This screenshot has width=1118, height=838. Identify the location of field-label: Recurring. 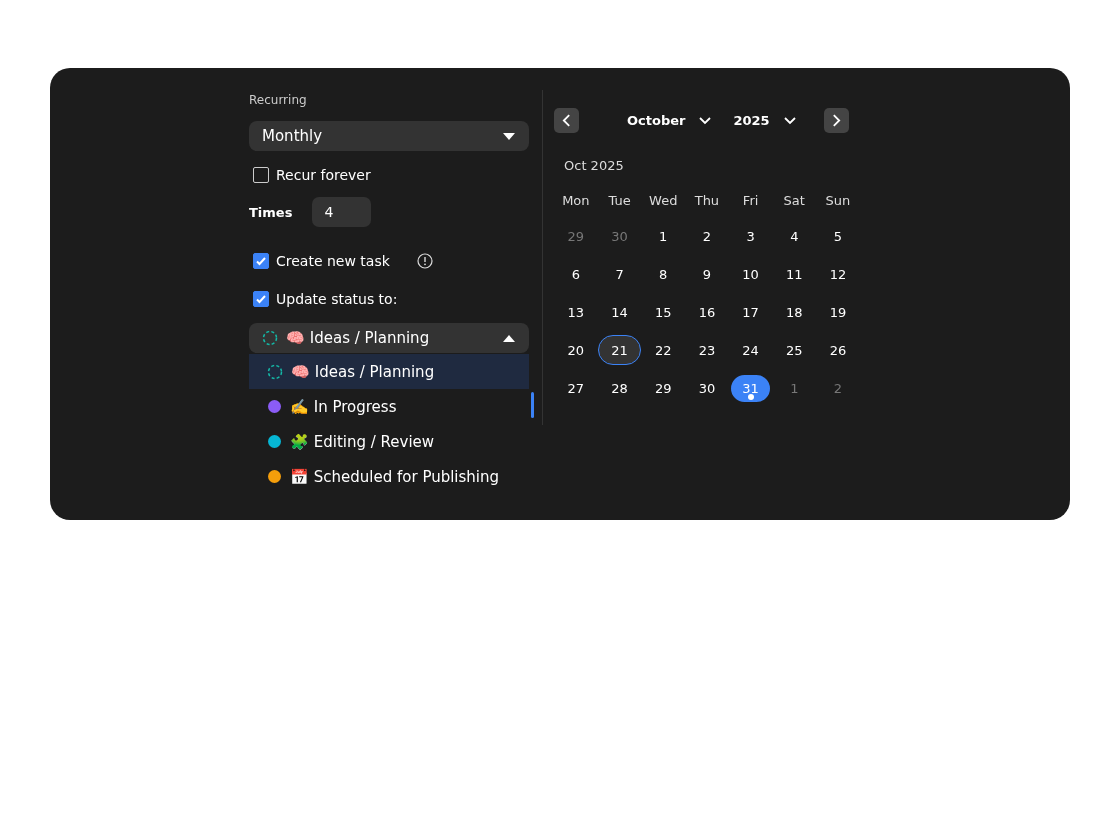
(278, 100).